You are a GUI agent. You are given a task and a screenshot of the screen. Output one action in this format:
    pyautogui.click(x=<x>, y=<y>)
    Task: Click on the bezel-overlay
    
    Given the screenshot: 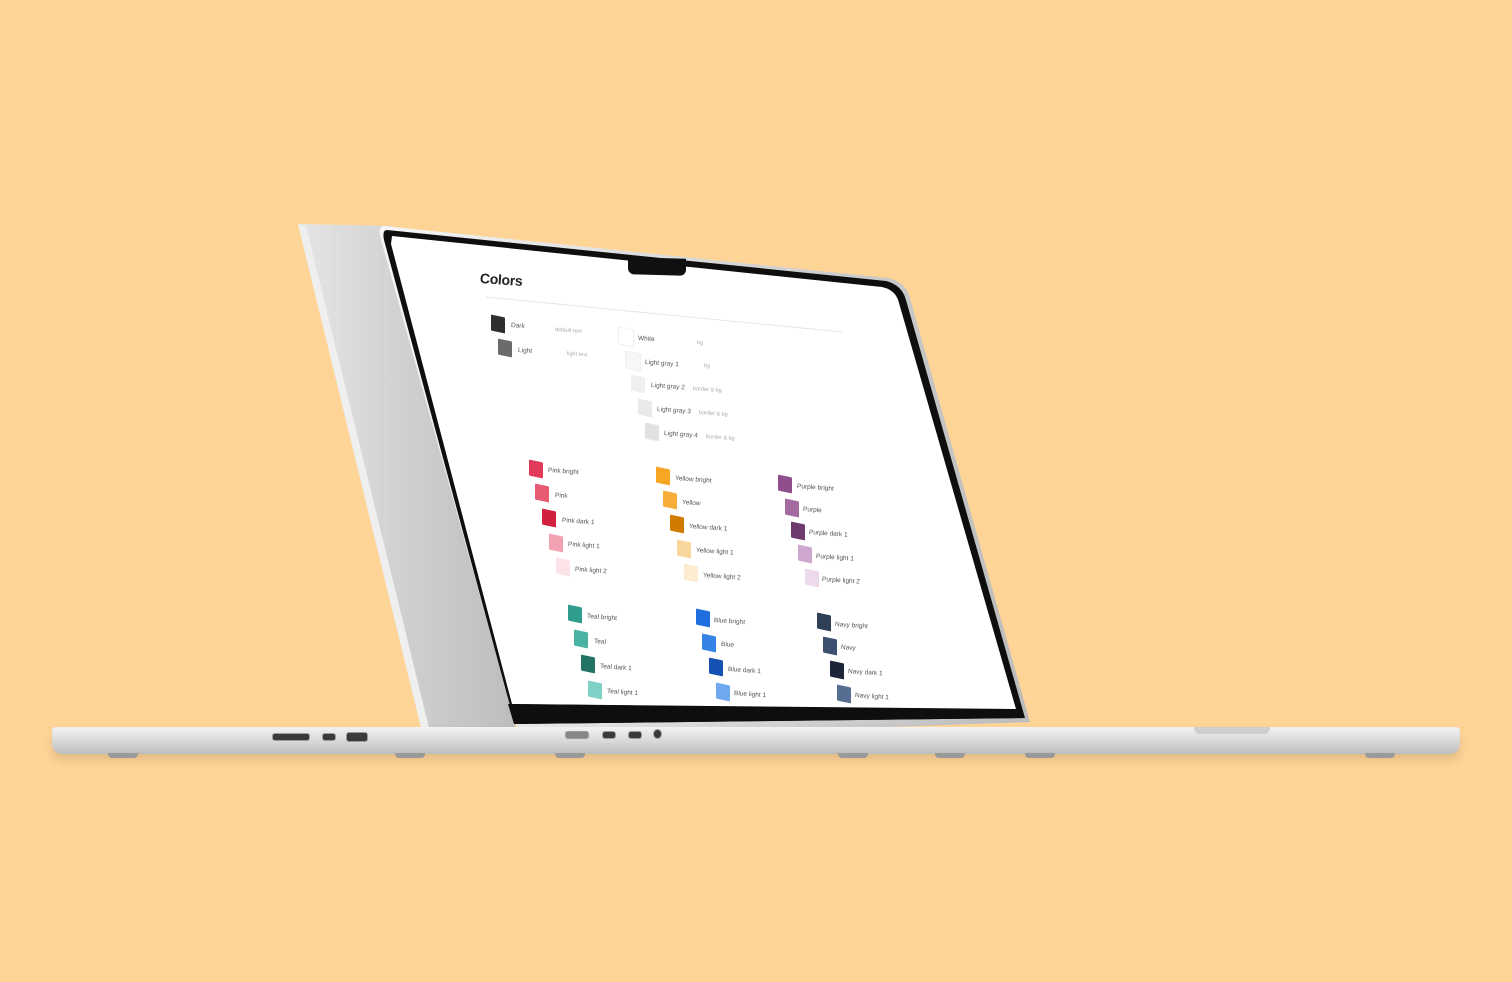 What is the action you would take?
    pyautogui.click(x=766, y=714)
    